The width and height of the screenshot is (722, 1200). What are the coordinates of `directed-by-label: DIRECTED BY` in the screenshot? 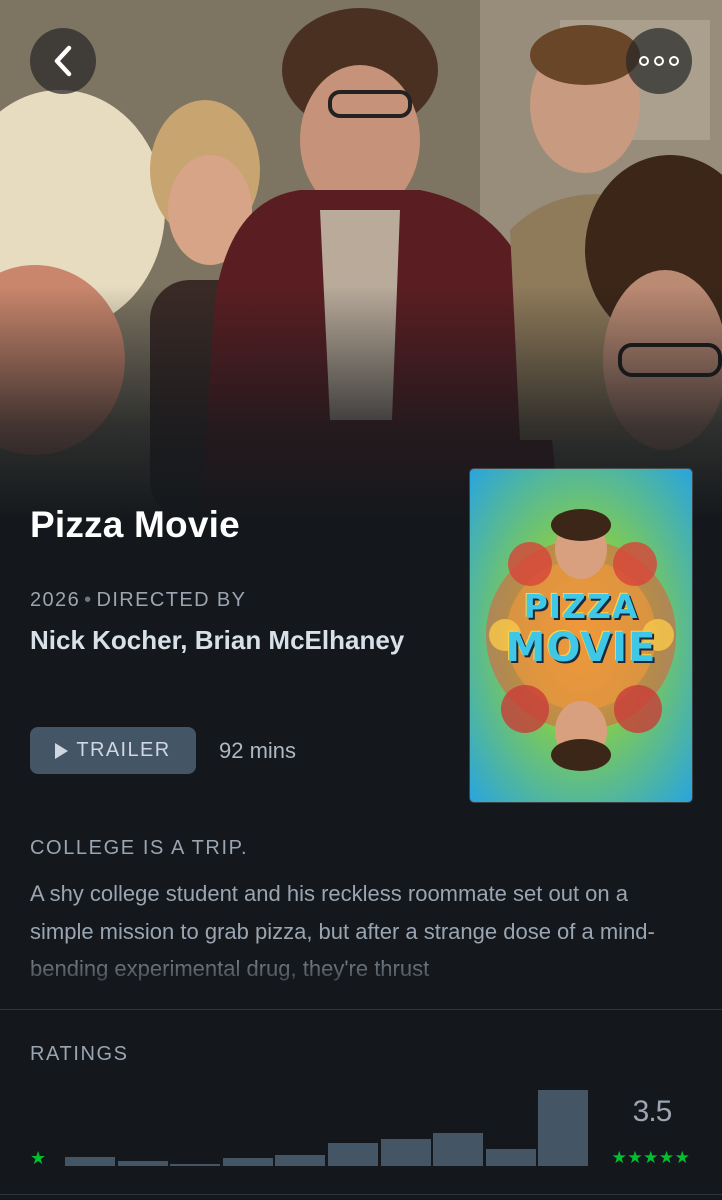 It's located at (171, 600).